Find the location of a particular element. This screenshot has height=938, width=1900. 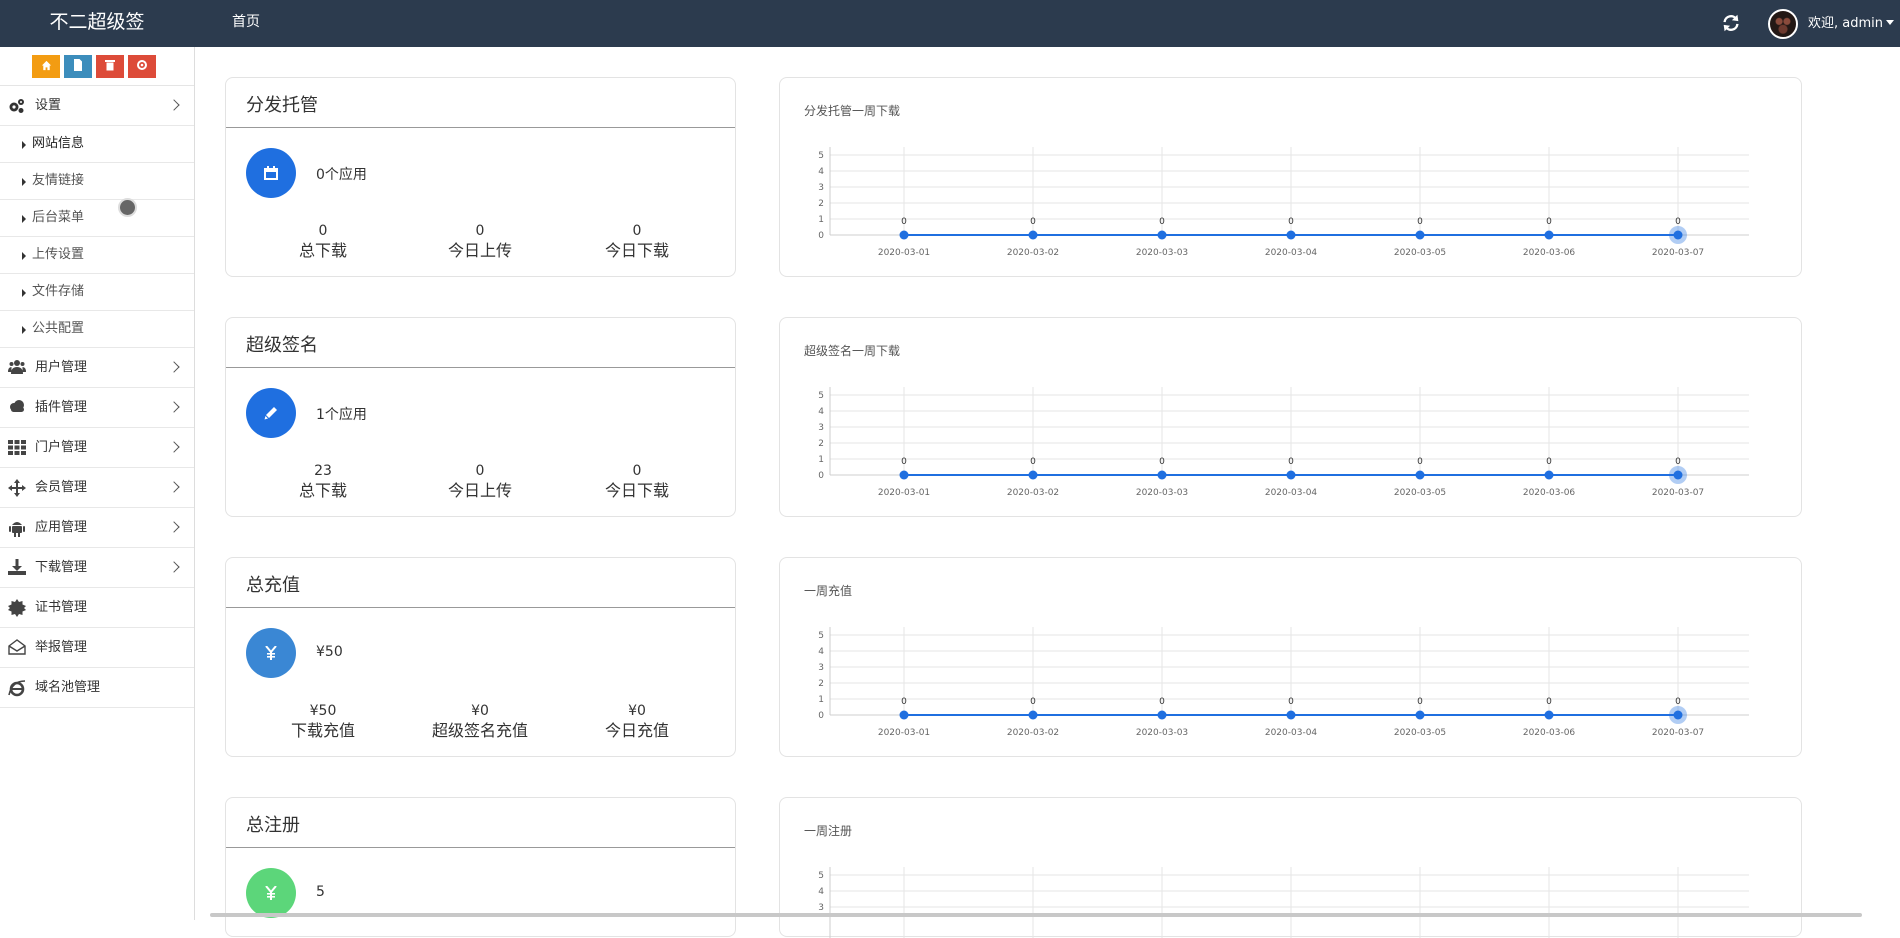

top-bar: 不二超级签 首页 欢迎, admin is located at coordinates (950, 23).